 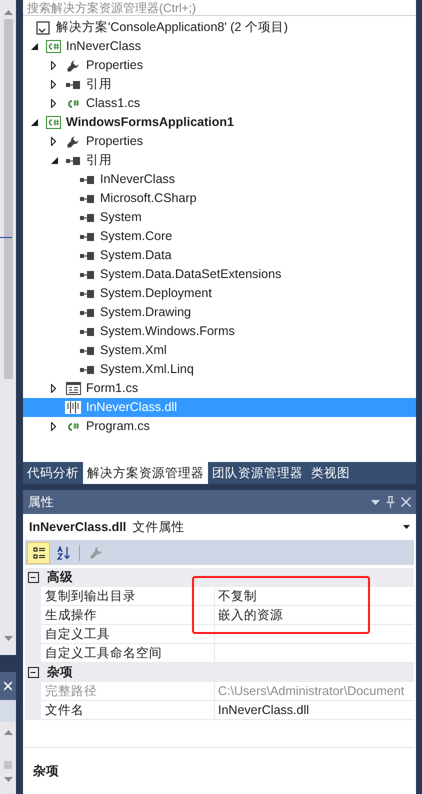 I want to click on property-name: 文件名, so click(x=128, y=710).